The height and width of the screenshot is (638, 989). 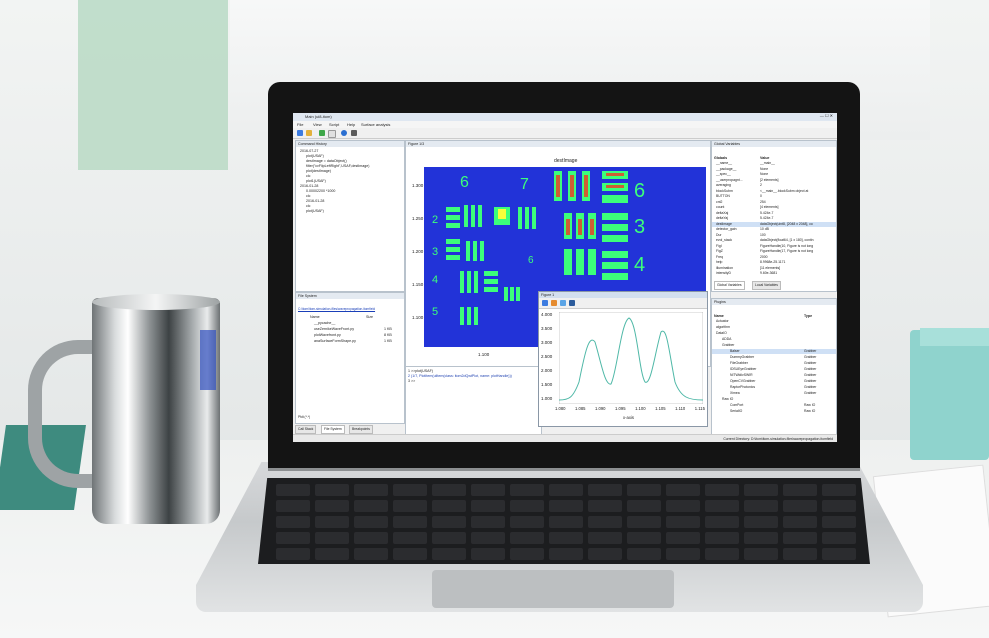 I want to click on tab-file-system: File System, so click(x=333, y=429).